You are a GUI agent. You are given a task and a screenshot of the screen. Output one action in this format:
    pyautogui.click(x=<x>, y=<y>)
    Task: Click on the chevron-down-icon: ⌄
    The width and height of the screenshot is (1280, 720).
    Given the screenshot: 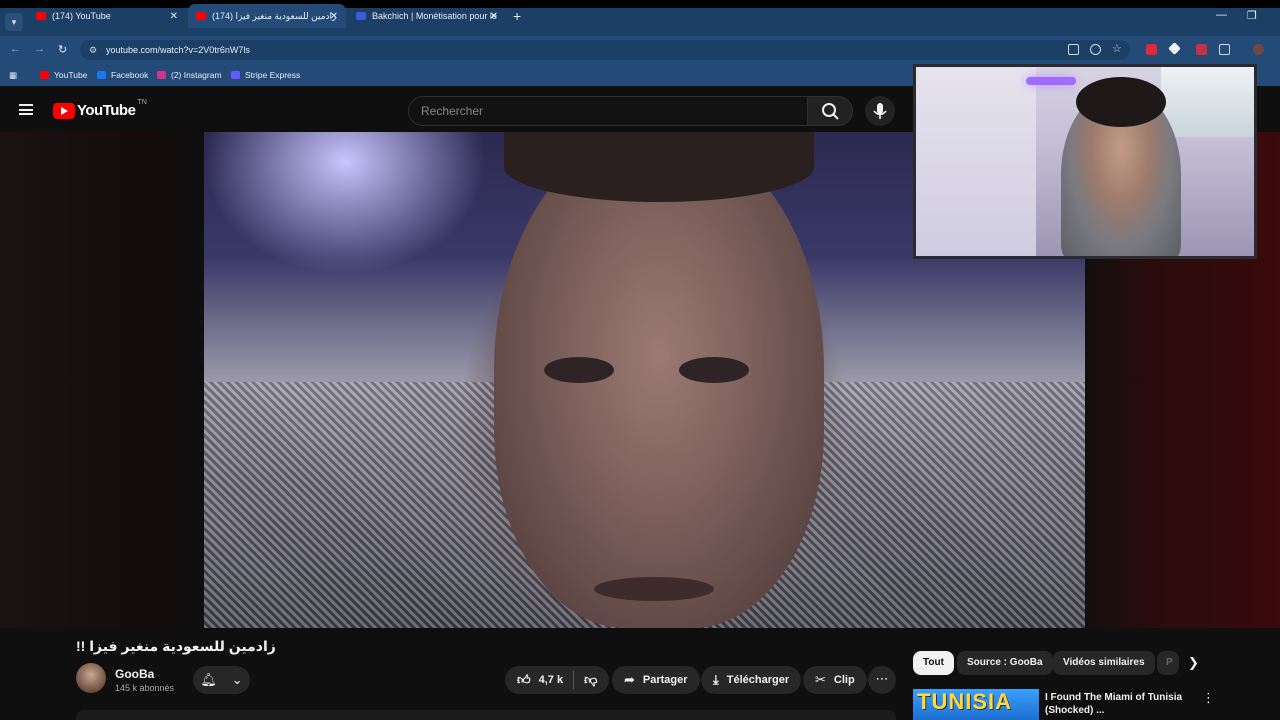 What is the action you would take?
    pyautogui.click(x=237, y=679)
    